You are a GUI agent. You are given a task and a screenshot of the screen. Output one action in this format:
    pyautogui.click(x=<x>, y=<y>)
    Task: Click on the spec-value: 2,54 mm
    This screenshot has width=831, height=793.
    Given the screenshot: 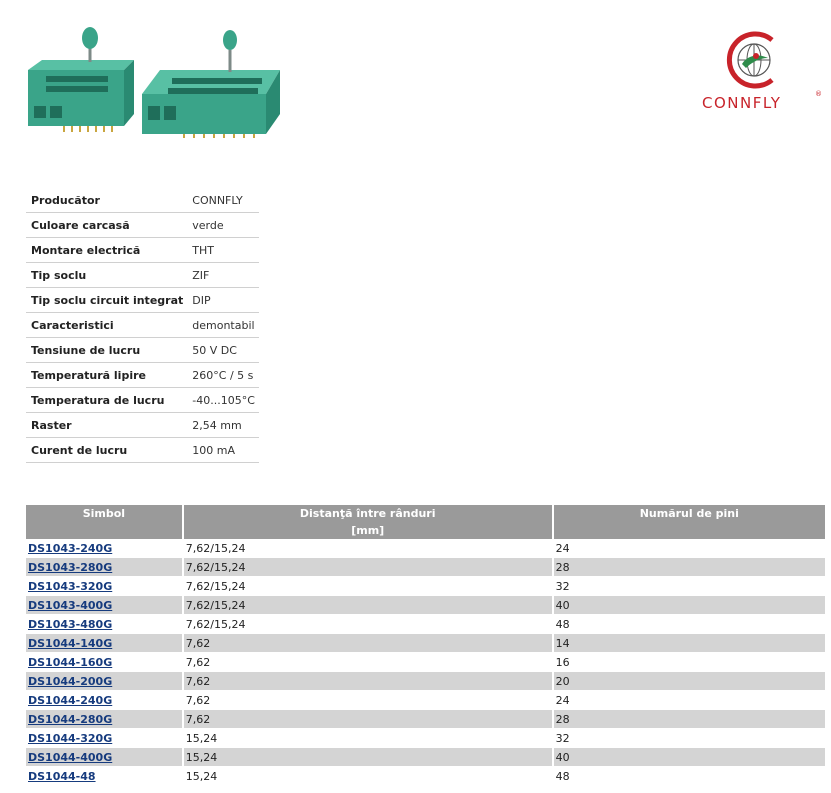 What is the action you would take?
    pyautogui.click(x=223, y=425)
    